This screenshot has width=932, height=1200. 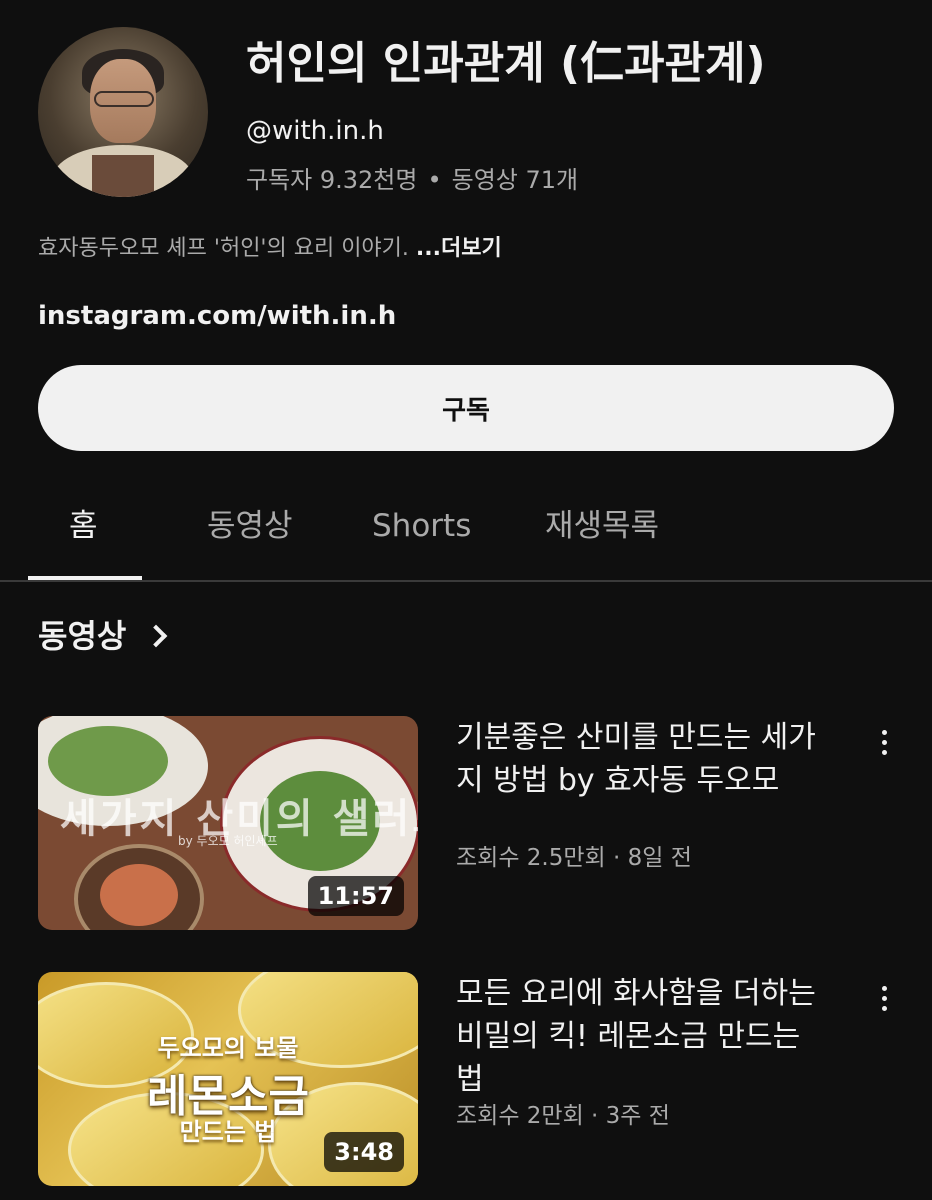 I want to click on thumbnail-caption-top: 두오모의 보물, so click(x=228, y=1048).